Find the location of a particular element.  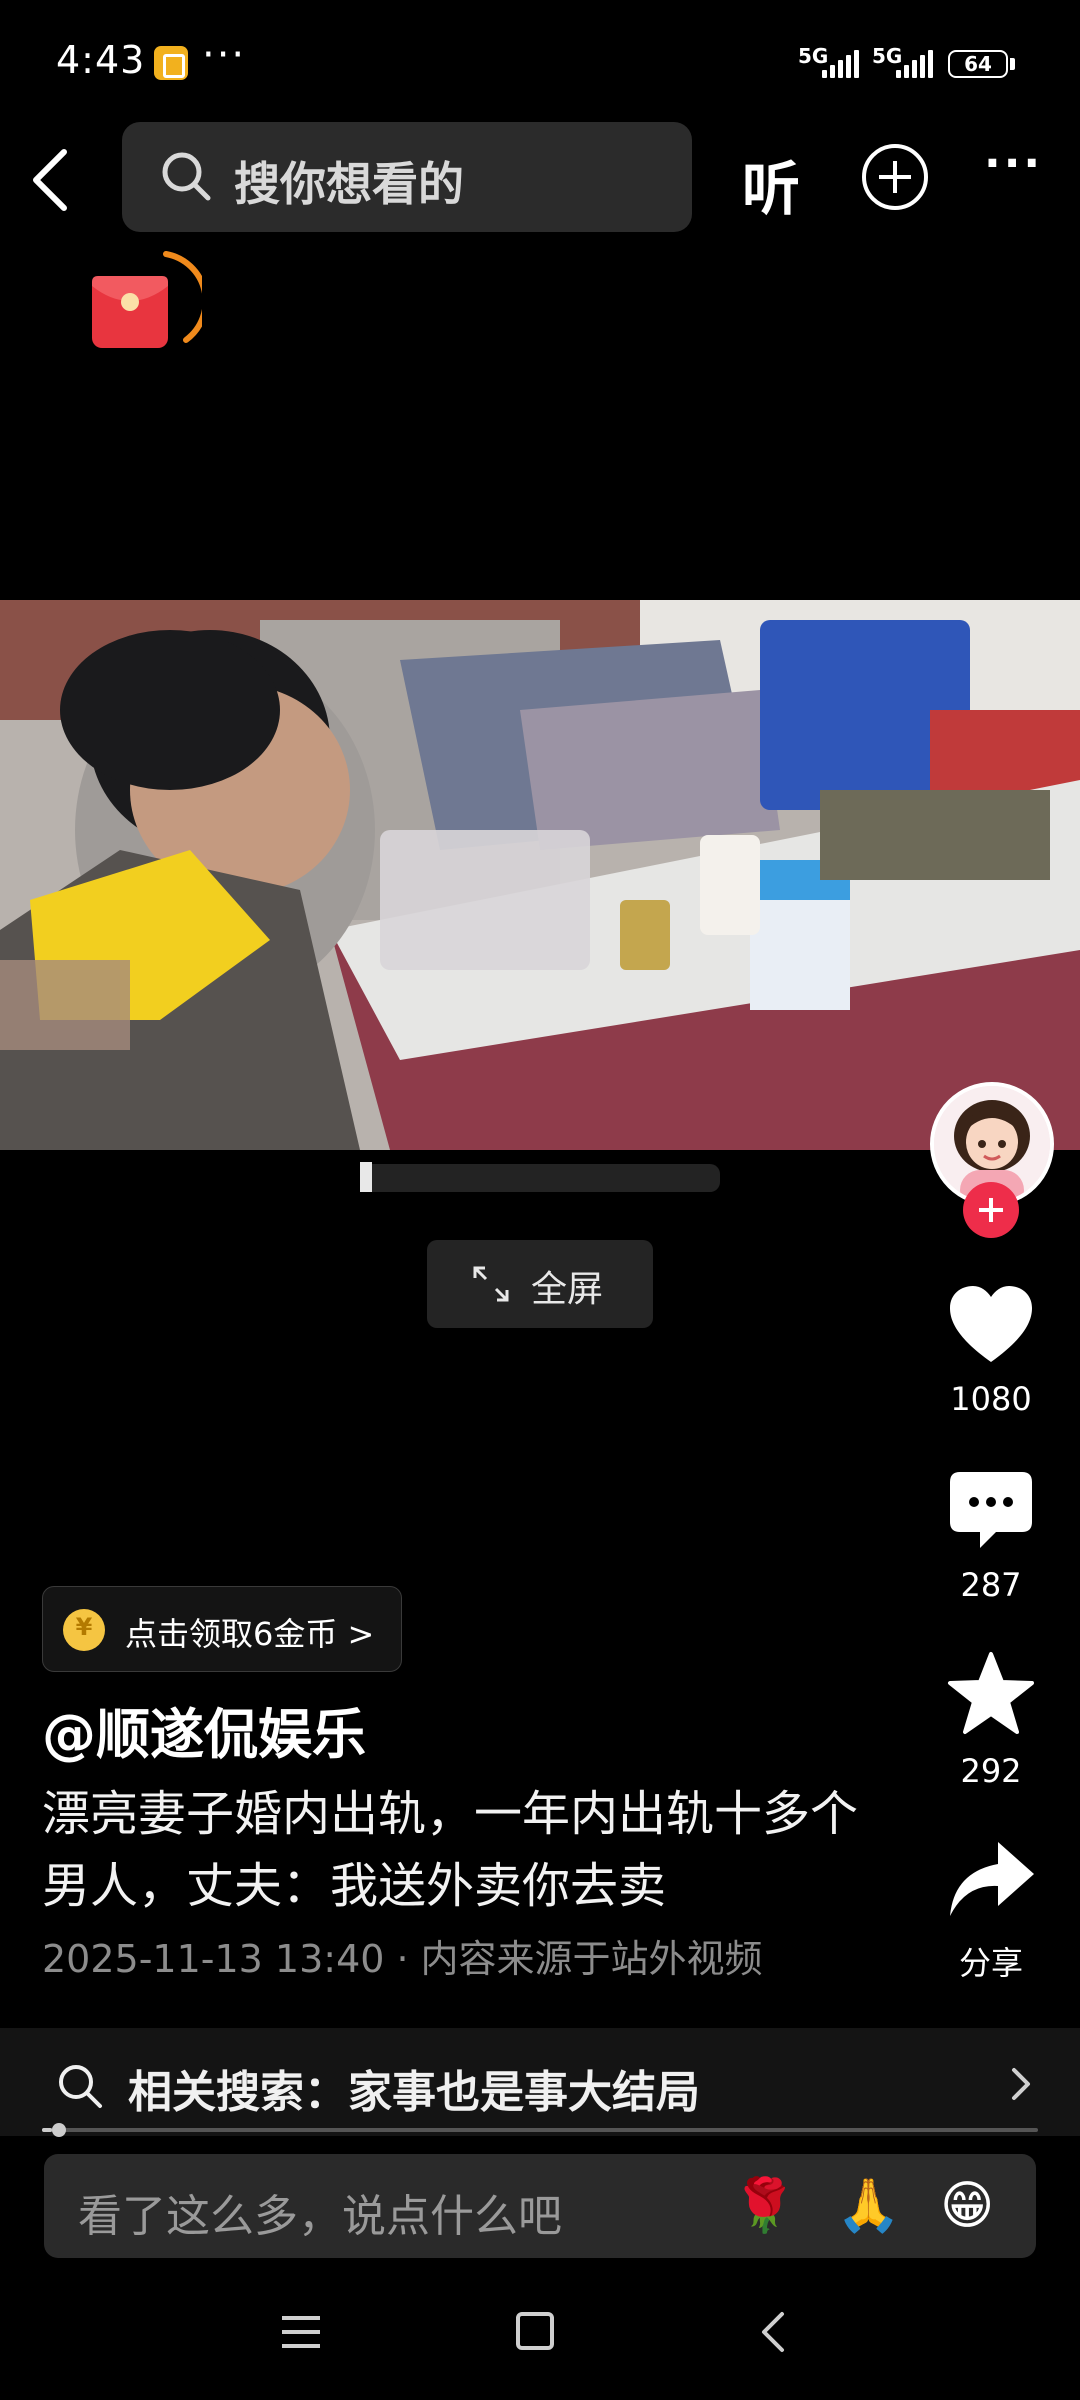

back-icon is located at coordinates (50, 180).